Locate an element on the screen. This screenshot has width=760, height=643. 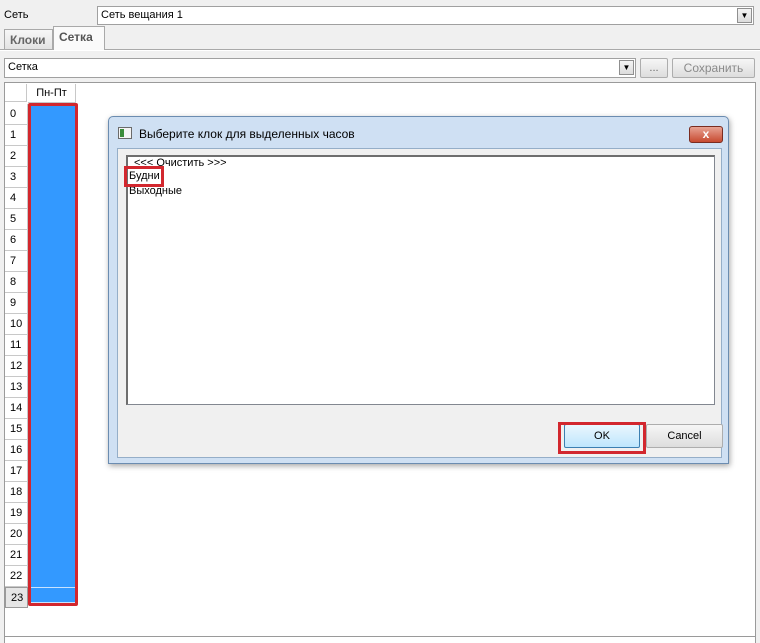
grid-select-value: Сетка is located at coordinates (23, 67).